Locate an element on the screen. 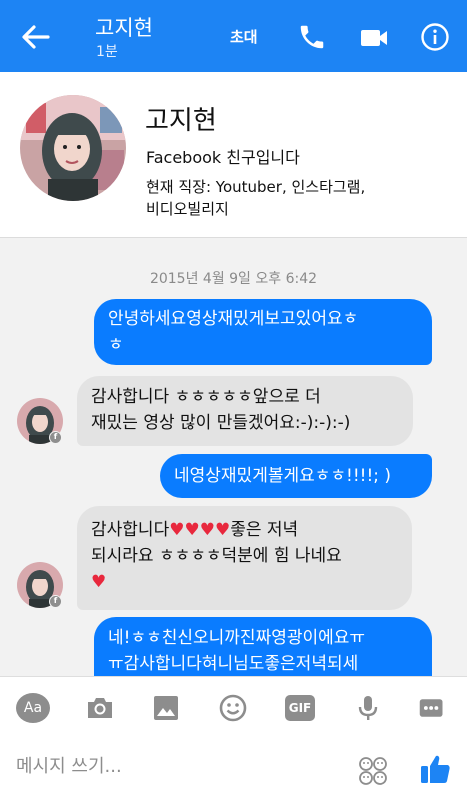 This screenshot has width=467, height=800. message-bubble-outgoing: 안녕하세요영상재밌게보고있어요ㅎ ㅎ is located at coordinates (263, 332).